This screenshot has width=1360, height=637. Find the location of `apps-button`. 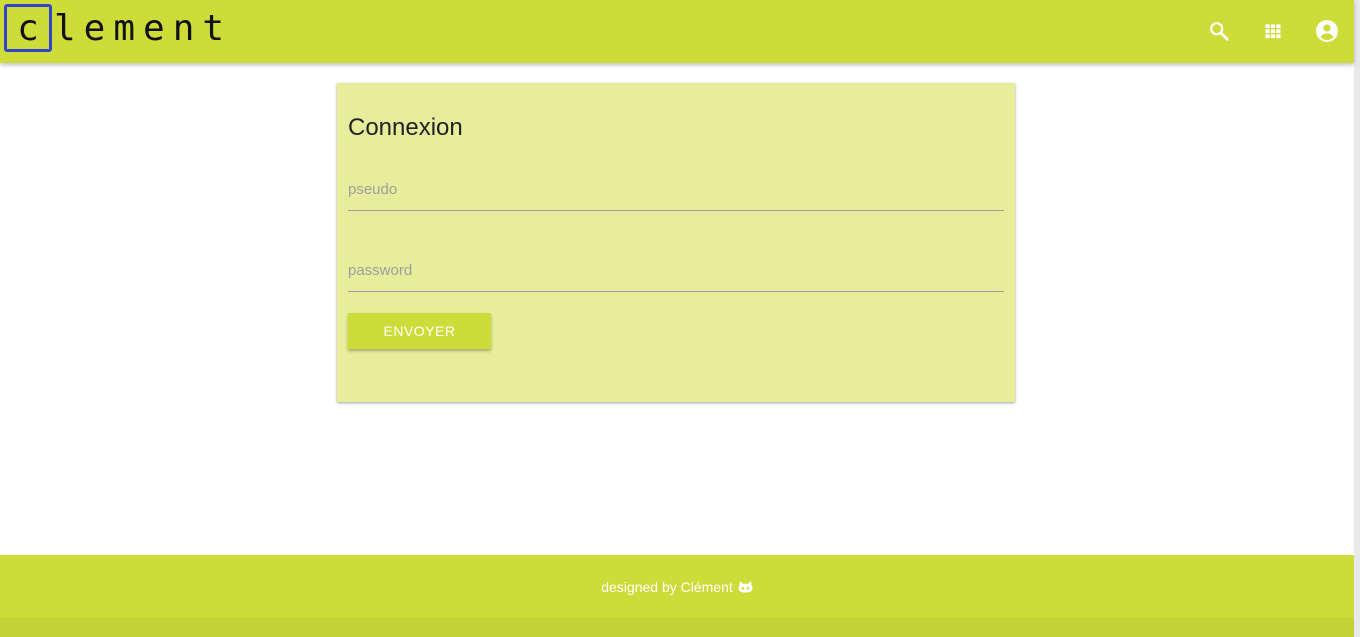

apps-button is located at coordinates (1273, 31).